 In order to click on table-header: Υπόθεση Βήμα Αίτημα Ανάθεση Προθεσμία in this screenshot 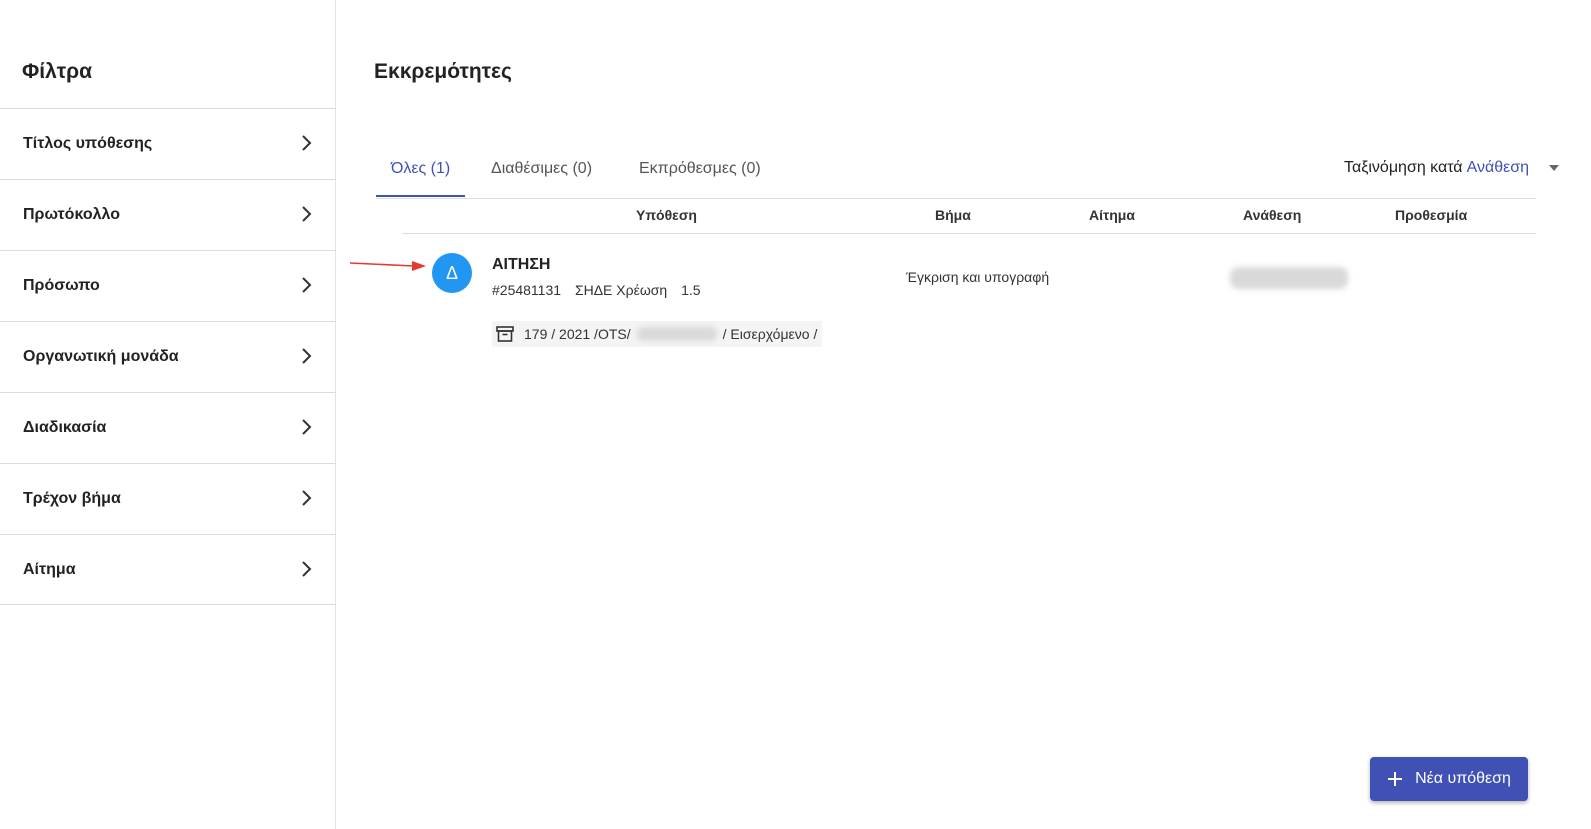, I will do `click(969, 216)`.